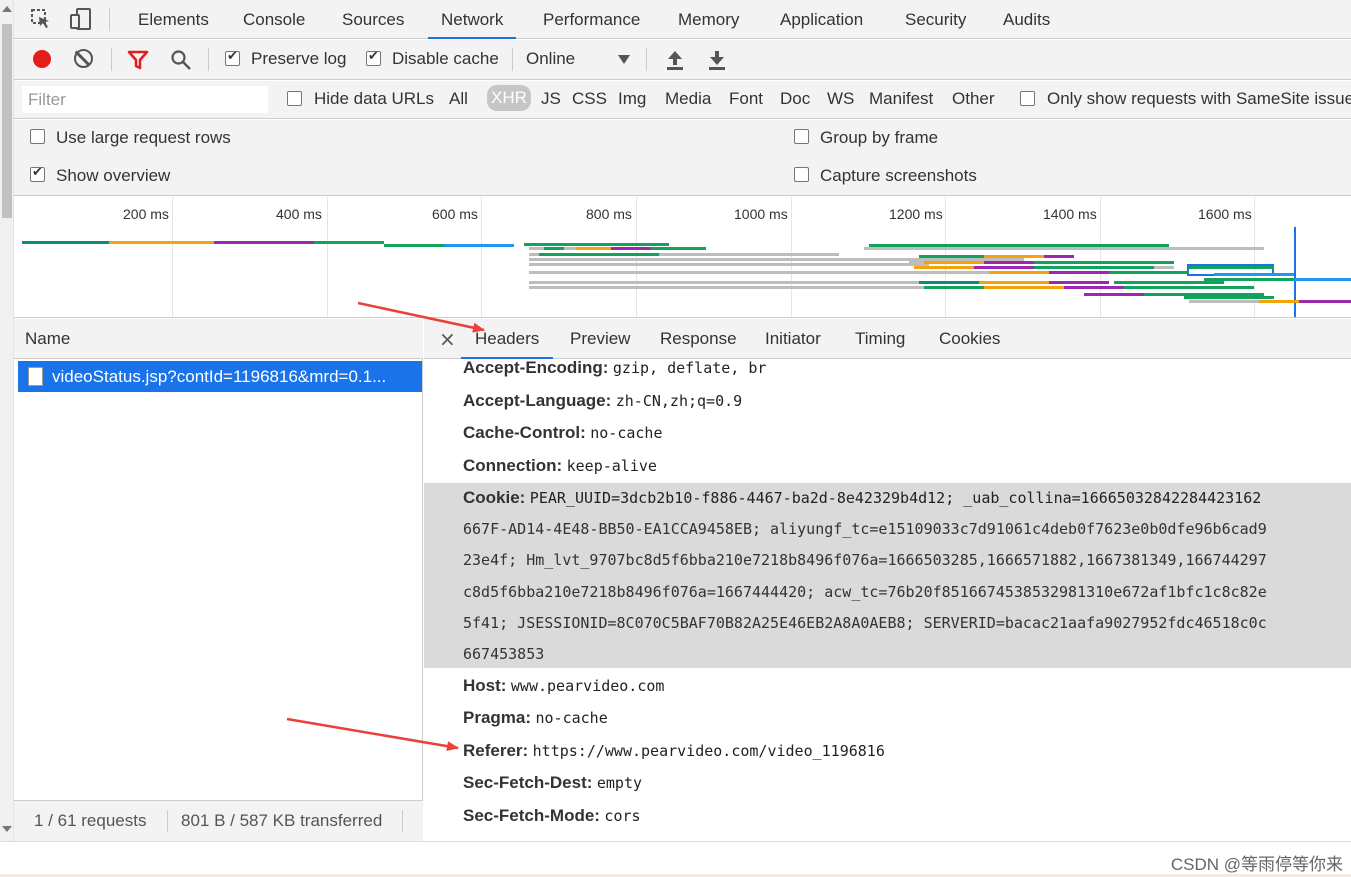  What do you see at coordinates (603, 400) in the screenshot?
I see `header-accept-language: Accept-Language: zh-CN,zh;q=0.9` at bounding box center [603, 400].